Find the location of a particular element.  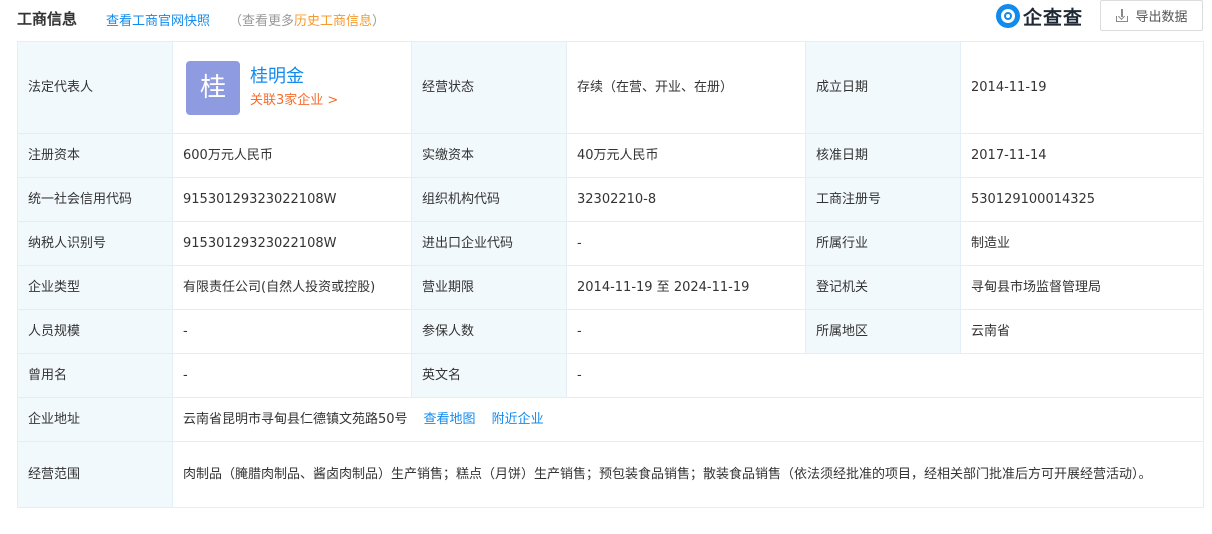

former-name-label: 曾用名 is located at coordinates (95, 375).